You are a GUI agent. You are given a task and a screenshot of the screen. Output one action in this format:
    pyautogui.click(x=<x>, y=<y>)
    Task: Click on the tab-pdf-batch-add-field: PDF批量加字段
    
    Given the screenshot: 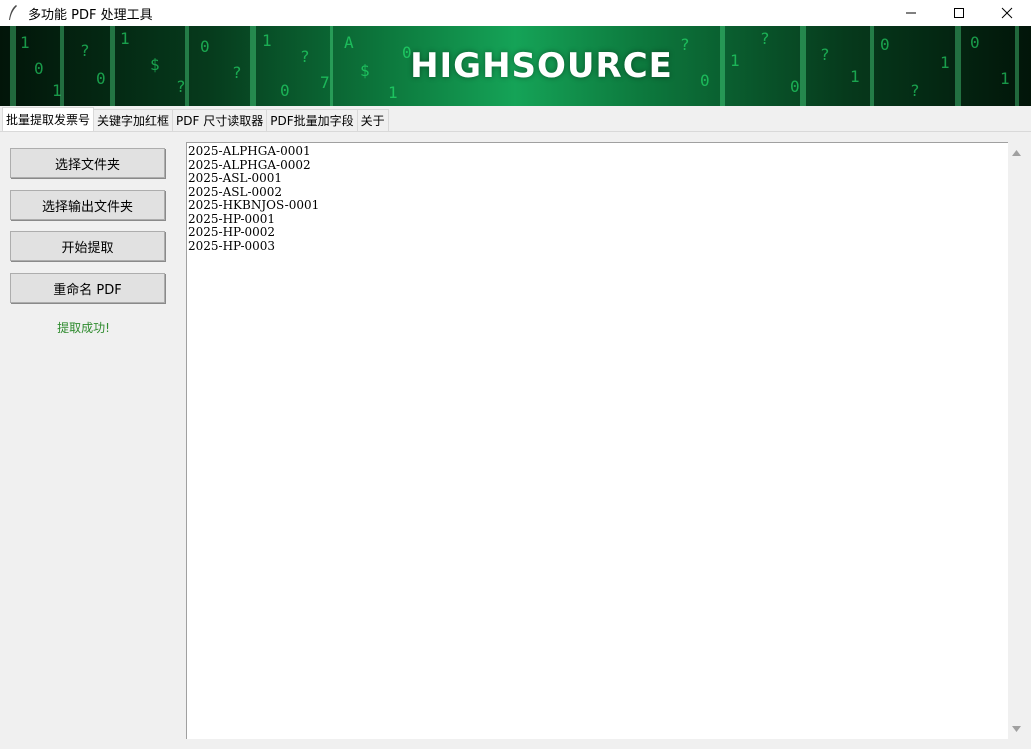 What is the action you would take?
    pyautogui.click(x=312, y=120)
    